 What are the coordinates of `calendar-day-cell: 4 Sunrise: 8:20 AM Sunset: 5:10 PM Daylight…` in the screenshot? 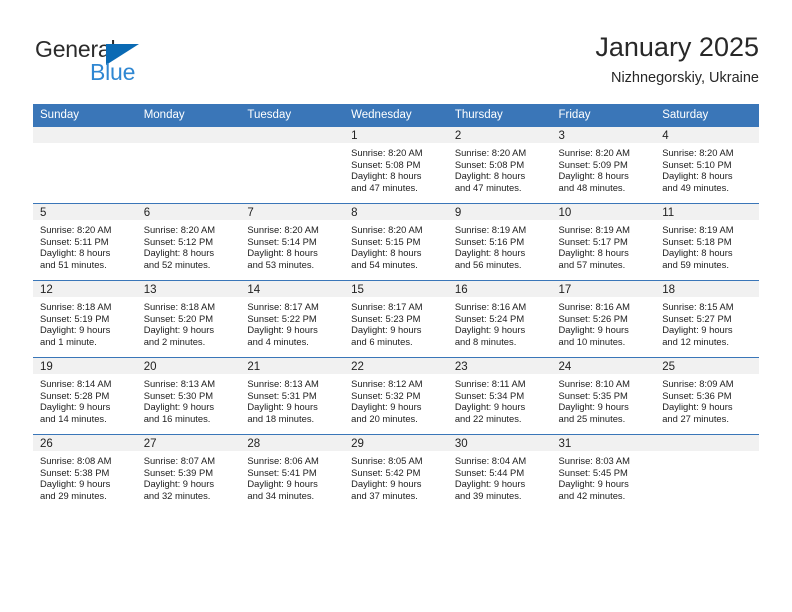 It's located at (707, 165).